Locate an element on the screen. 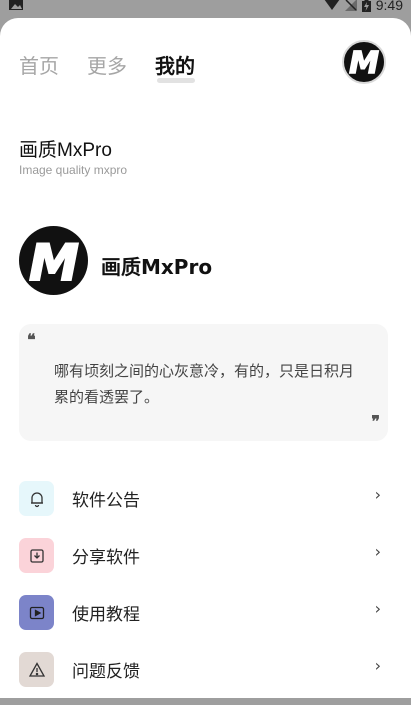 The width and height of the screenshot is (411, 705). menu-label: 软件公告 is located at coordinates (106, 501).